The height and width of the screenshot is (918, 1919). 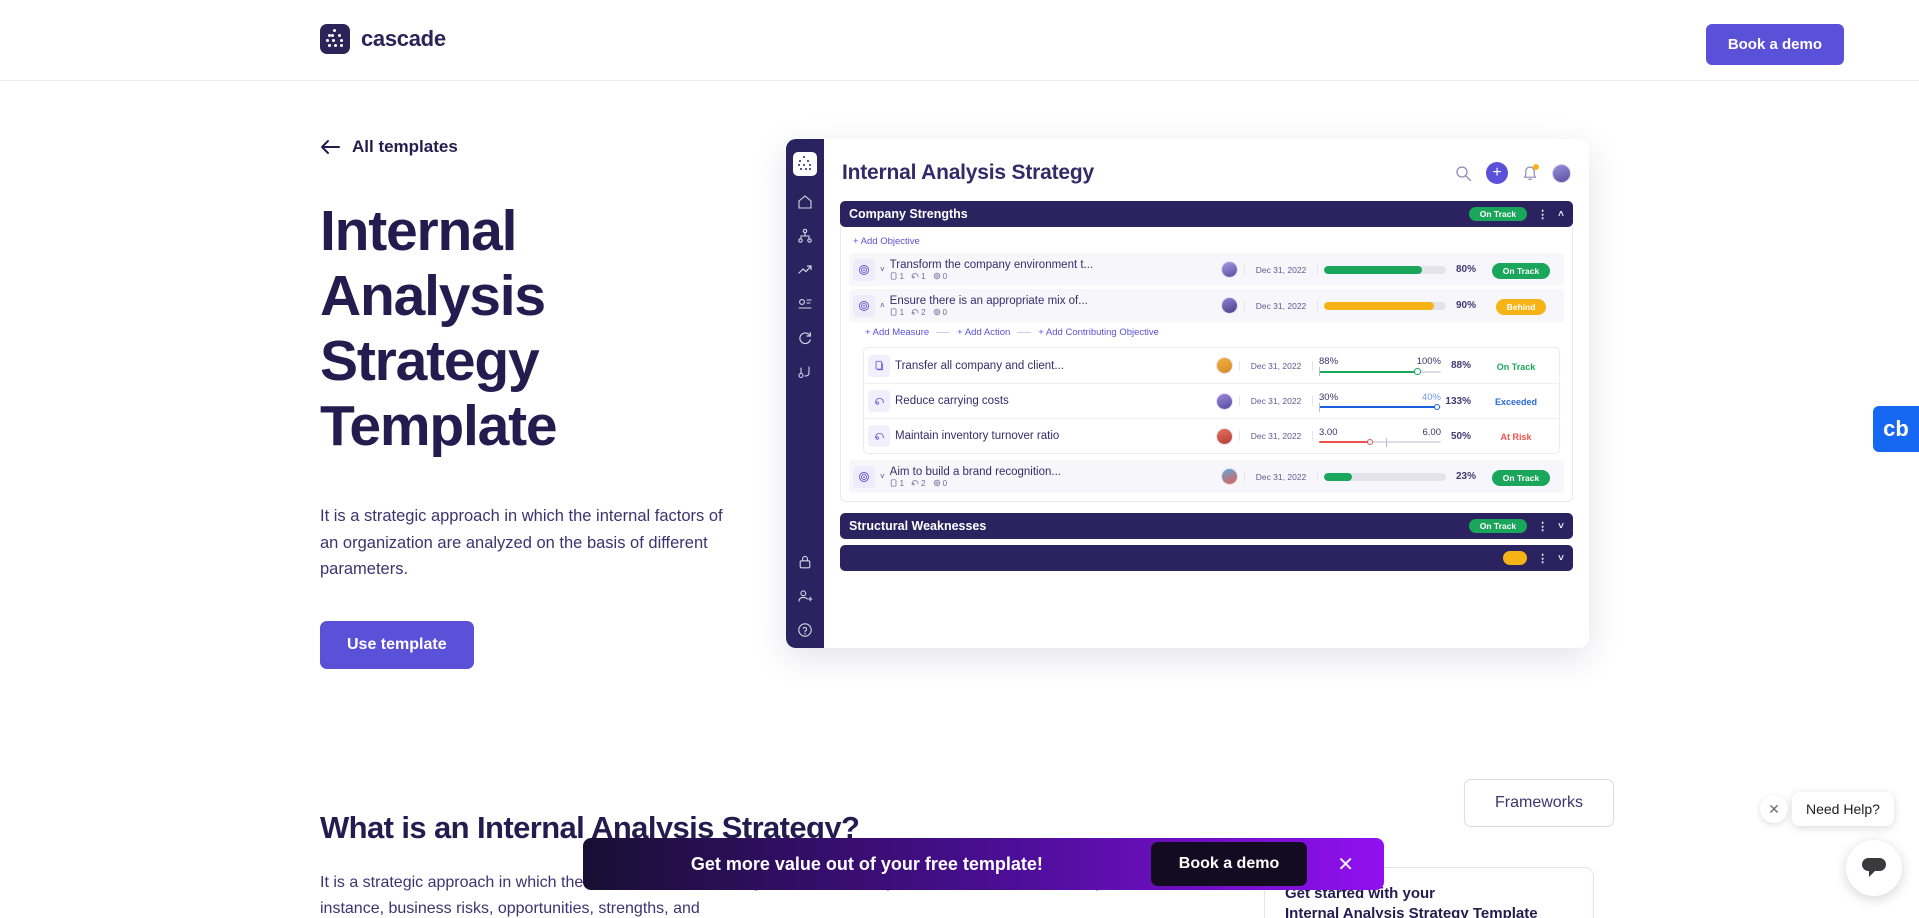 I want to click on help-close-icon: ✕, so click(x=1774, y=809).